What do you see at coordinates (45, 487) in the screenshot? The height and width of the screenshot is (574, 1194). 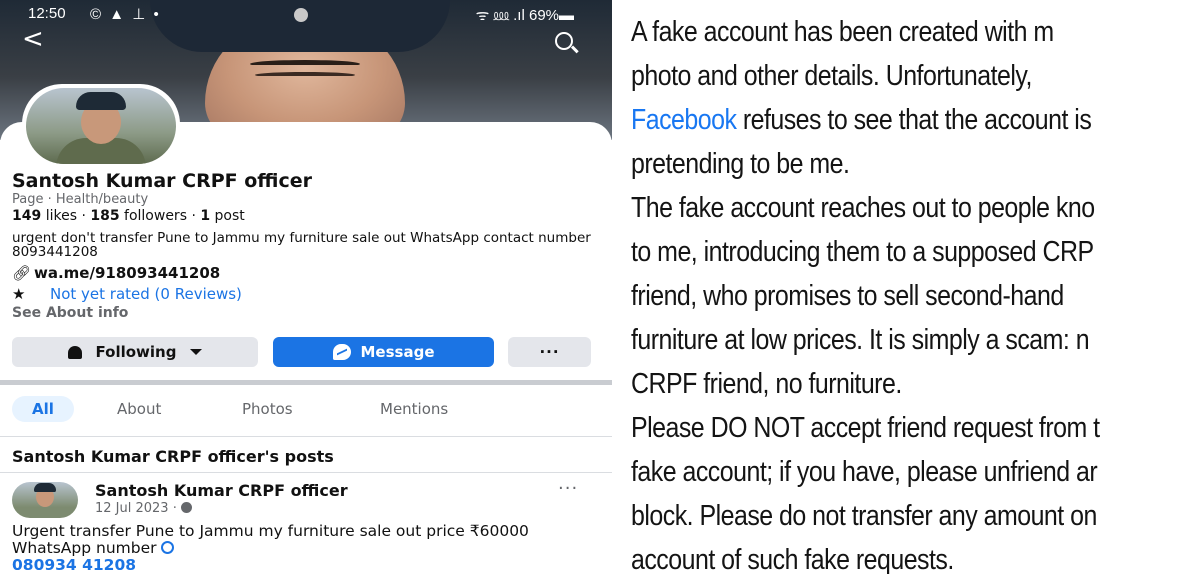 I see `post-avatar-cap` at bounding box center [45, 487].